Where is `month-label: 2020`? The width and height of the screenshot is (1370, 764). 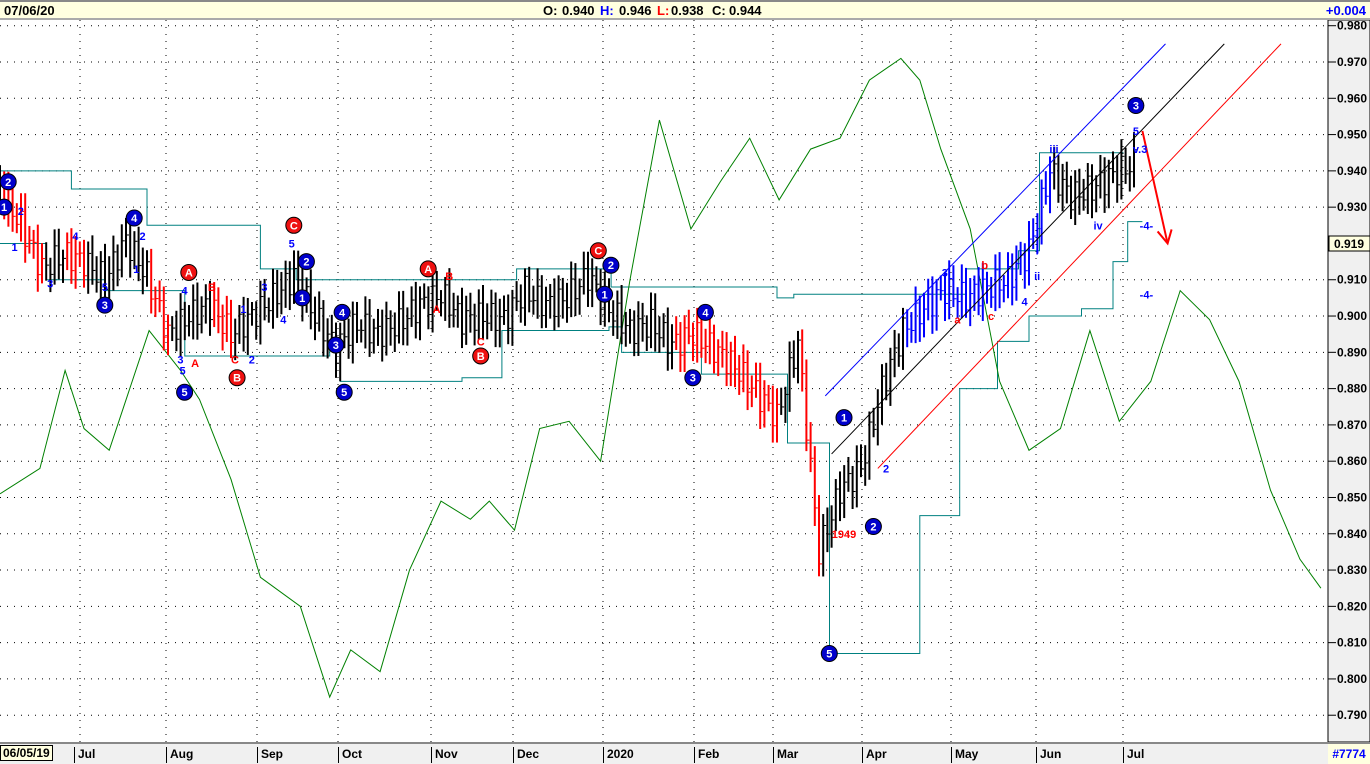
month-label: 2020 is located at coordinates (618, 755).